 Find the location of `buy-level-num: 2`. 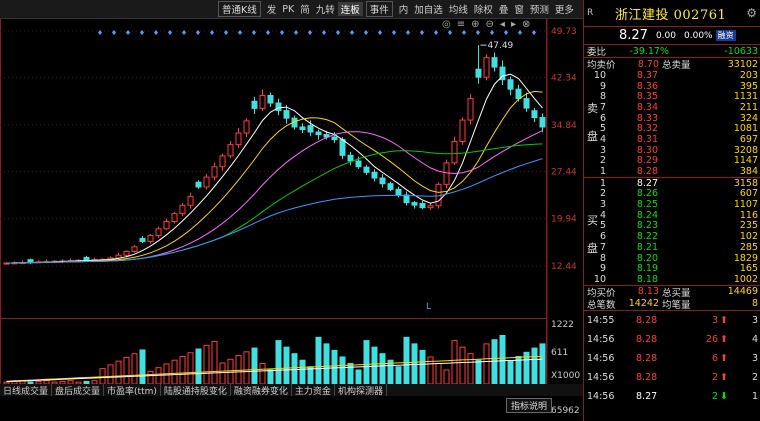

buy-level-num: 2 is located at coordinates (602, 194).